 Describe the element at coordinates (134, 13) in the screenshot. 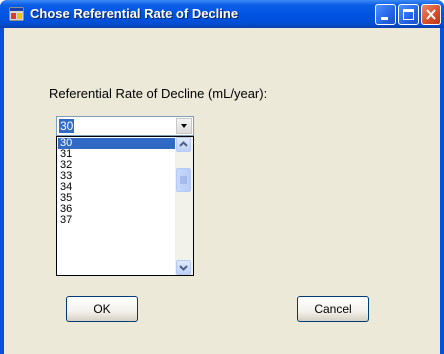

I see `window-title: Chose Referential Rate of Decline` at that location.